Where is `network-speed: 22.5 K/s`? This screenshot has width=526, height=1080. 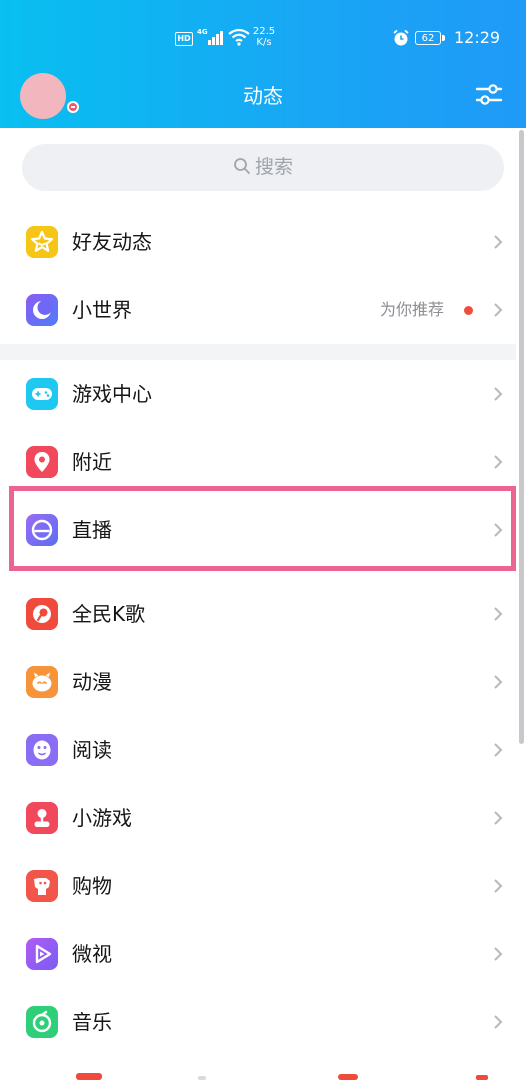
network-speed: 22.5 K/s is located at coordinates (264, 37).